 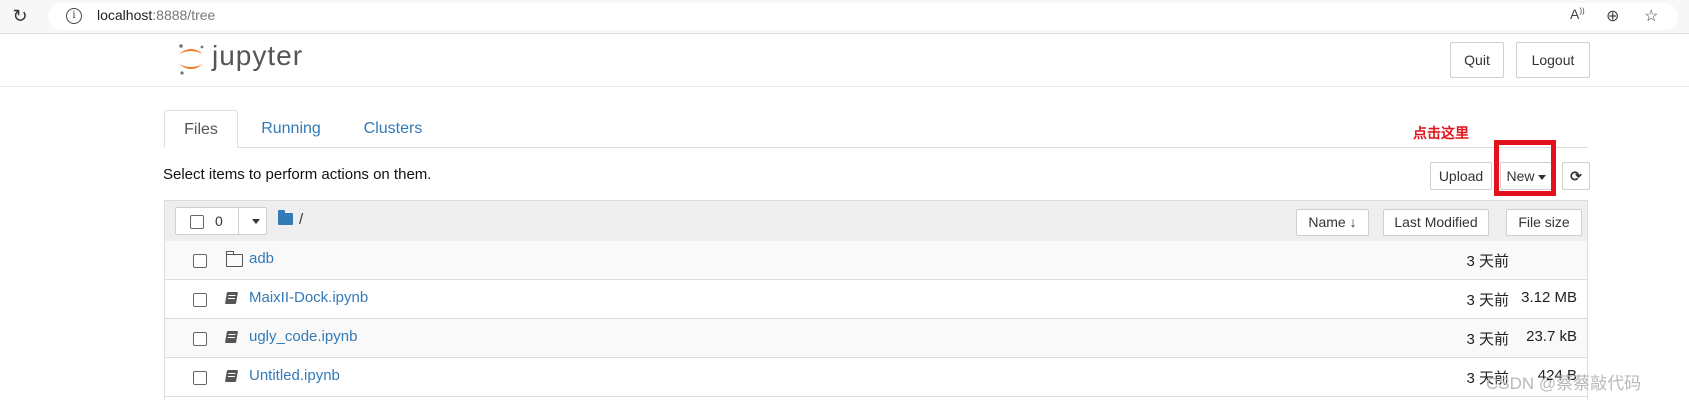 I want to click on read-aloud-icon: A)), so click(x=1577, y=14).